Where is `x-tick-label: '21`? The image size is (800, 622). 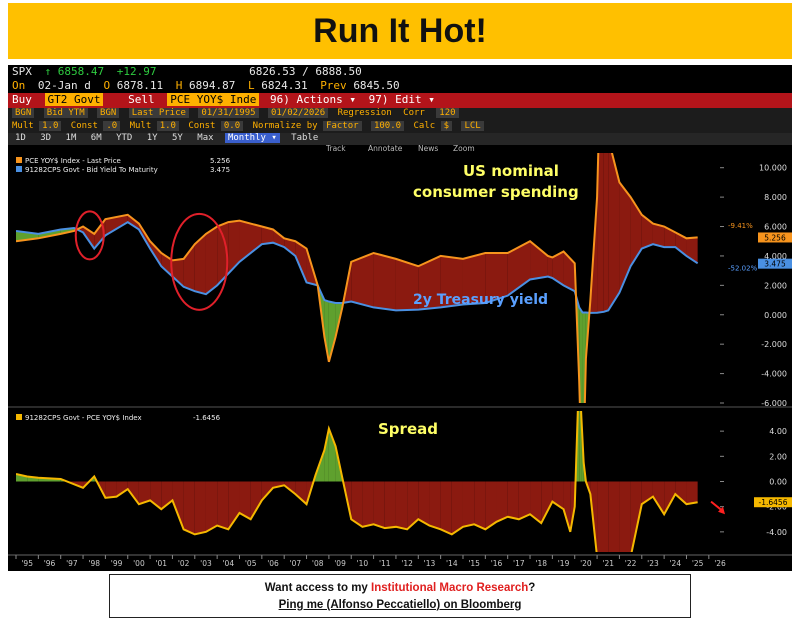 x-tick-label: '21 is located at coordinates (608, 563).